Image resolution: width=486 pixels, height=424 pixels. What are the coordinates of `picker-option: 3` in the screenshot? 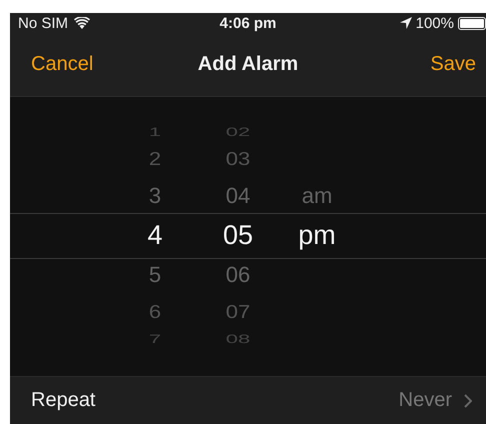 It's located at (155, 196).